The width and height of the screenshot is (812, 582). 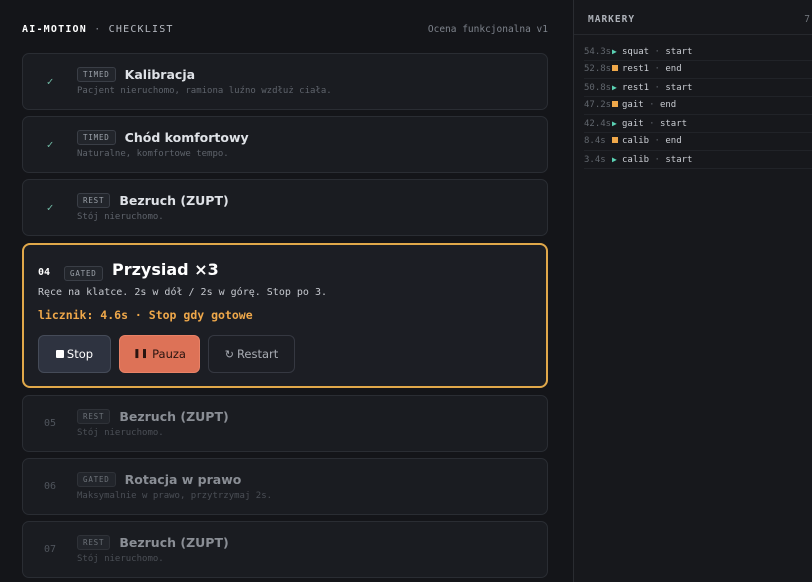 What do you see at coordinates (50, 423) in the screenshot?
I see `step-number: 05` at bounding box center [50, 423].